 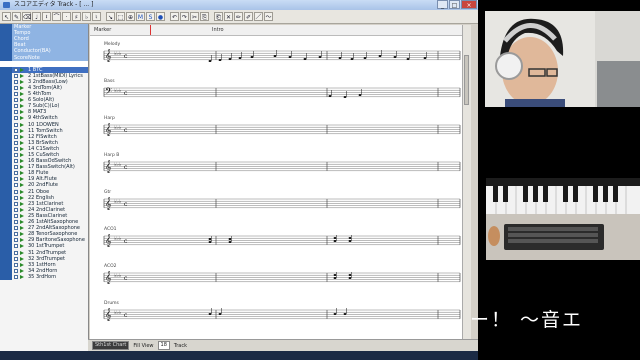 I want to click on close-button: ×, so click(x=469, y=4).